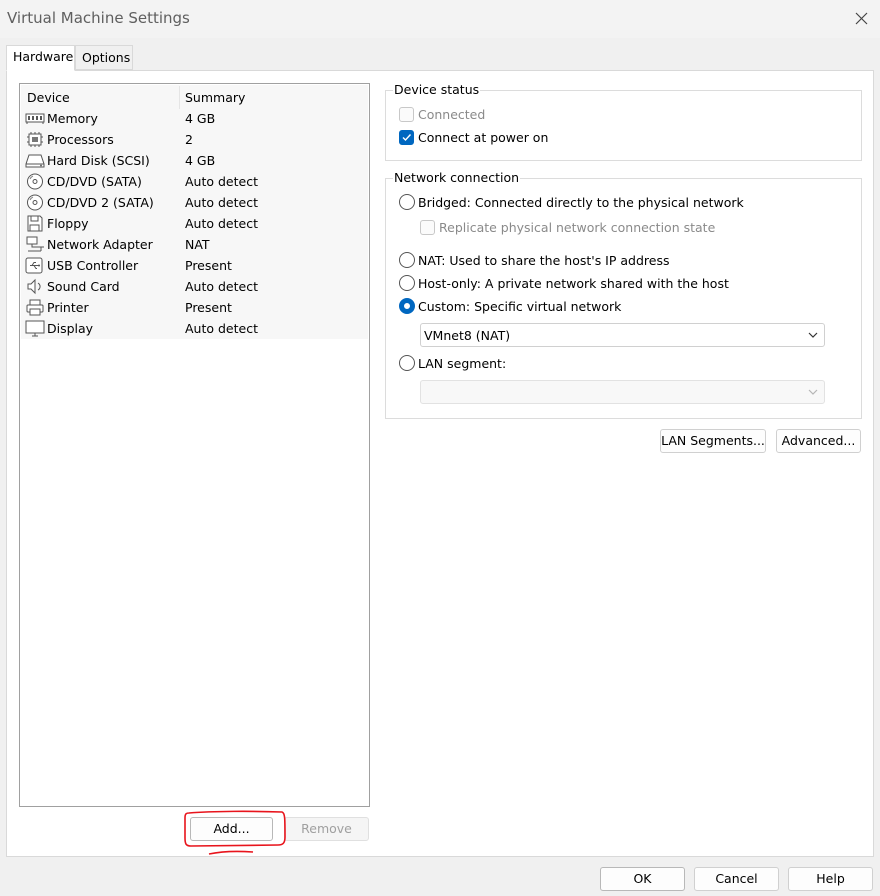  Describe the element at coordinates (407, 306) in the screenshot. I see `custom-radio` at that location.